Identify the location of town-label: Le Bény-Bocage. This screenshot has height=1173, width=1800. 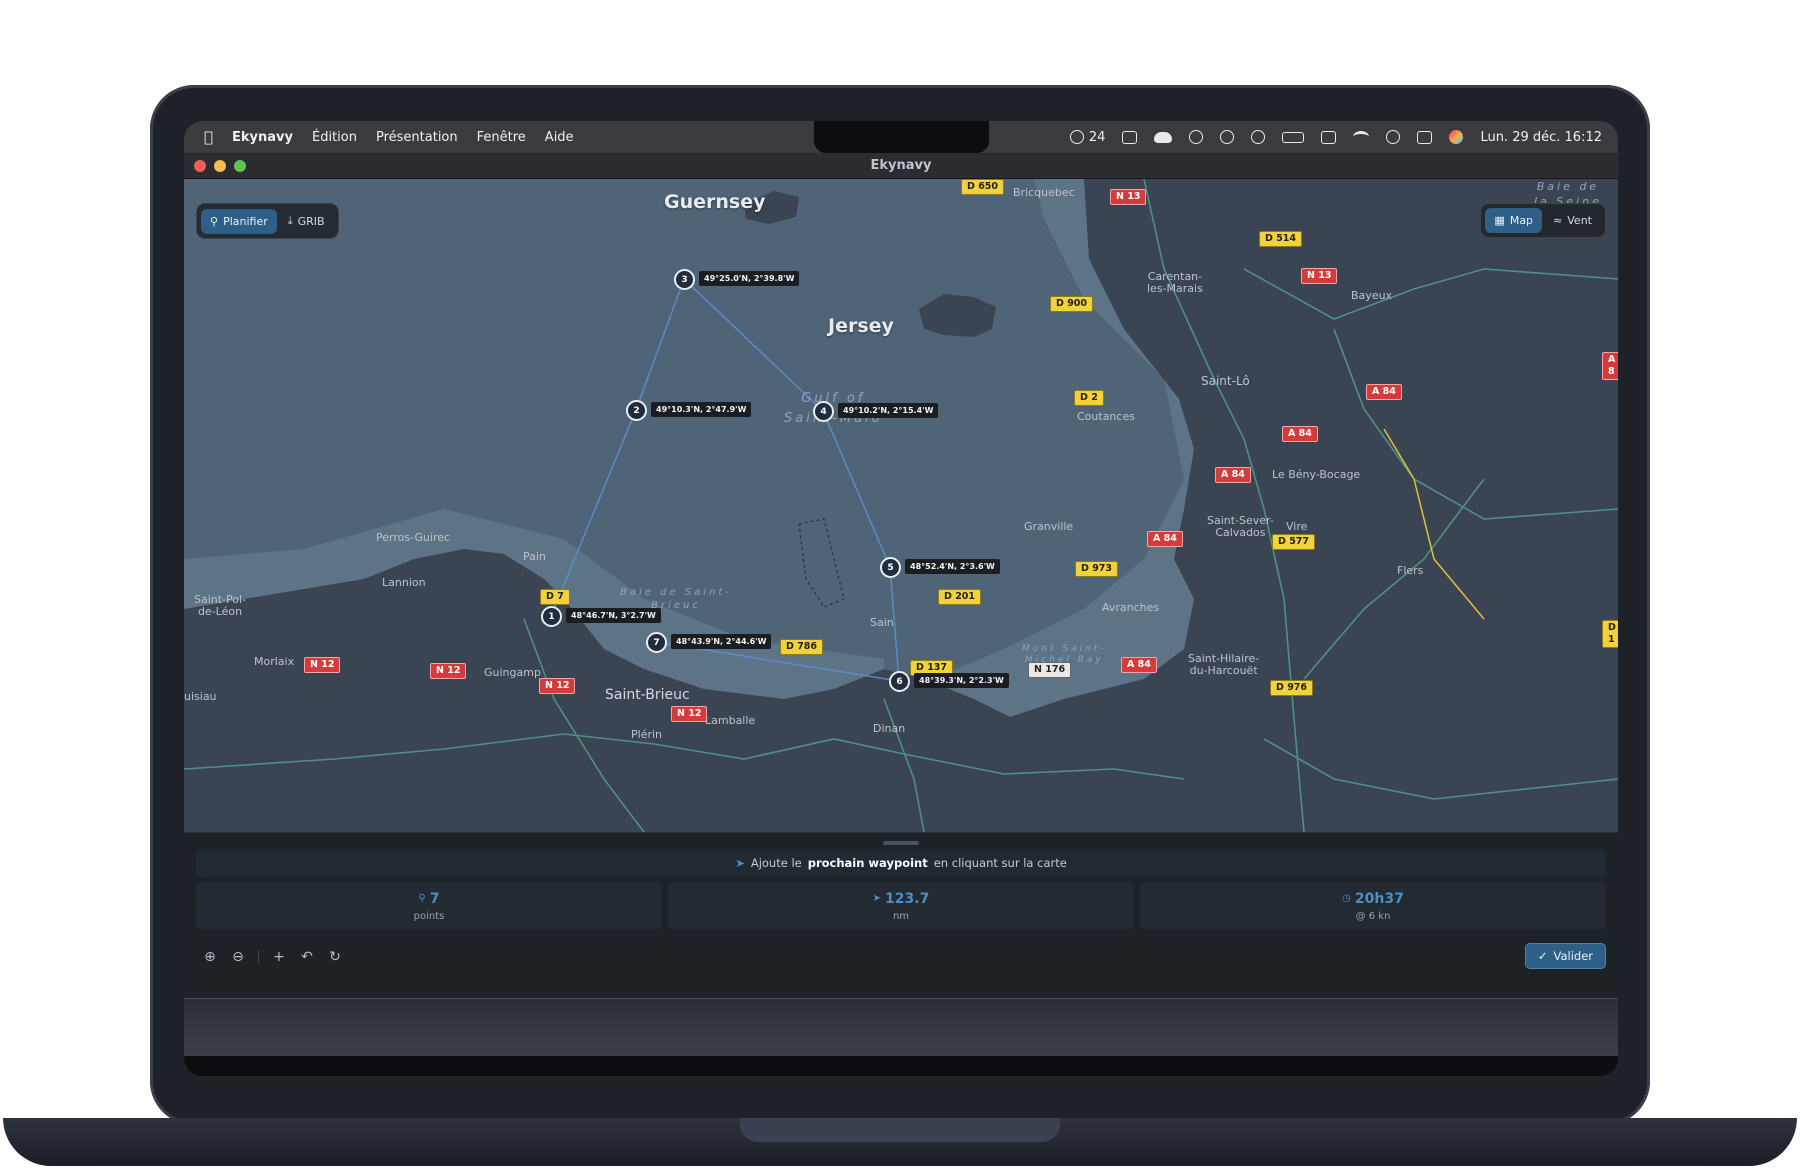
(1316, 474).